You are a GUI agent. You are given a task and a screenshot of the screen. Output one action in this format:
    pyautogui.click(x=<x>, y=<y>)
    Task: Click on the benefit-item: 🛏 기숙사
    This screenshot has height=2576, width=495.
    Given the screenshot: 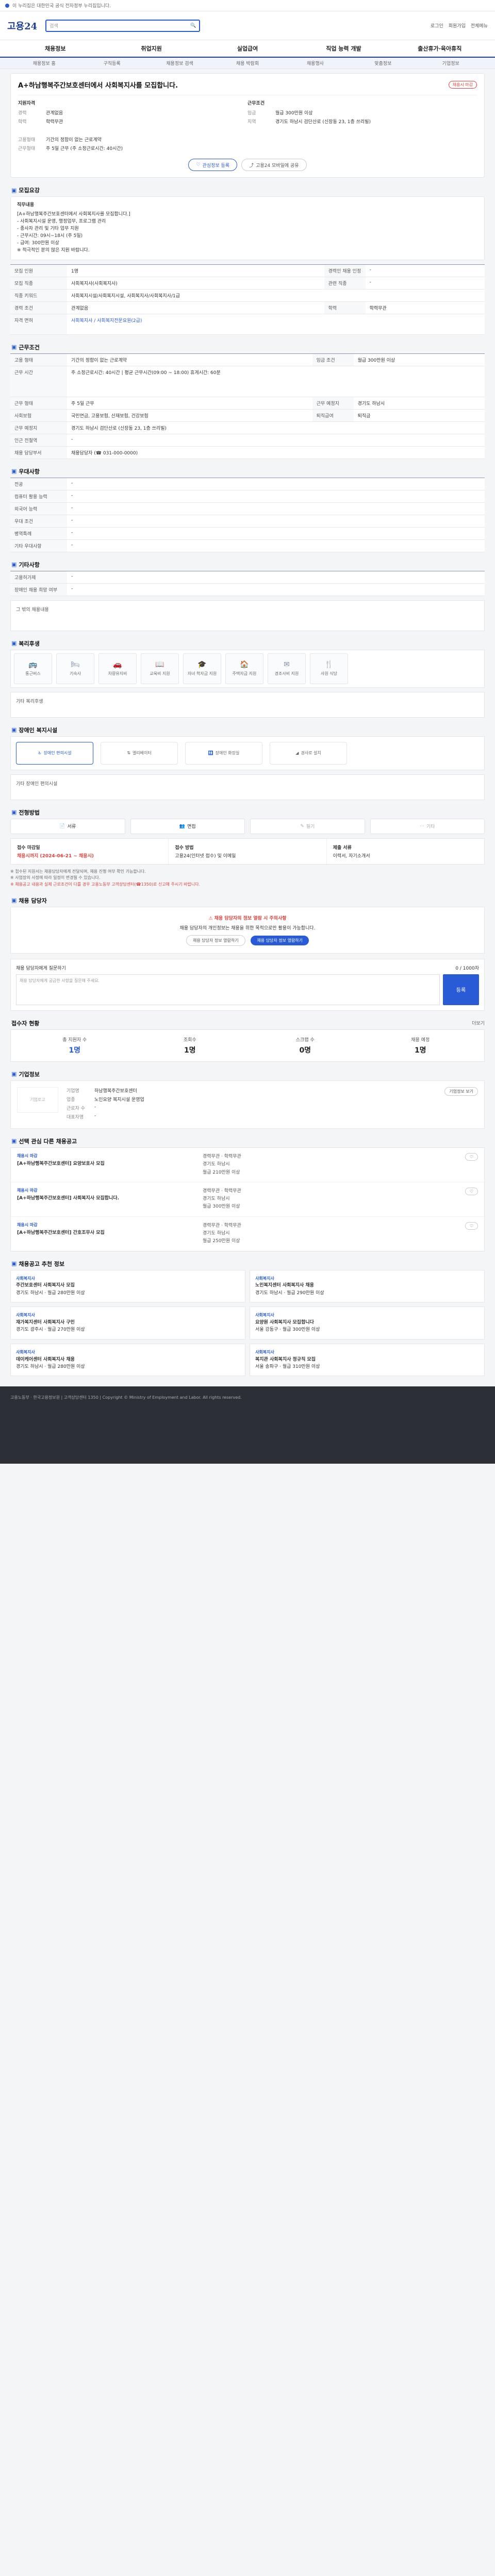 What is the action you would take?
    pyautogui.click(x=75, y=668)
    